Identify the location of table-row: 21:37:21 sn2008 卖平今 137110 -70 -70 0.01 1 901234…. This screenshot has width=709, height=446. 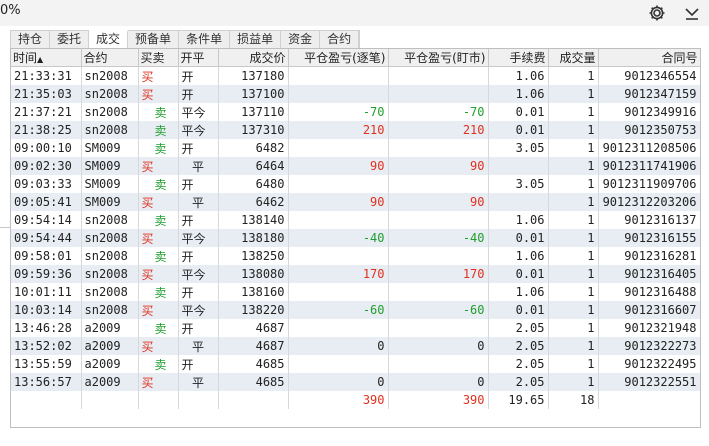
(355, 112).